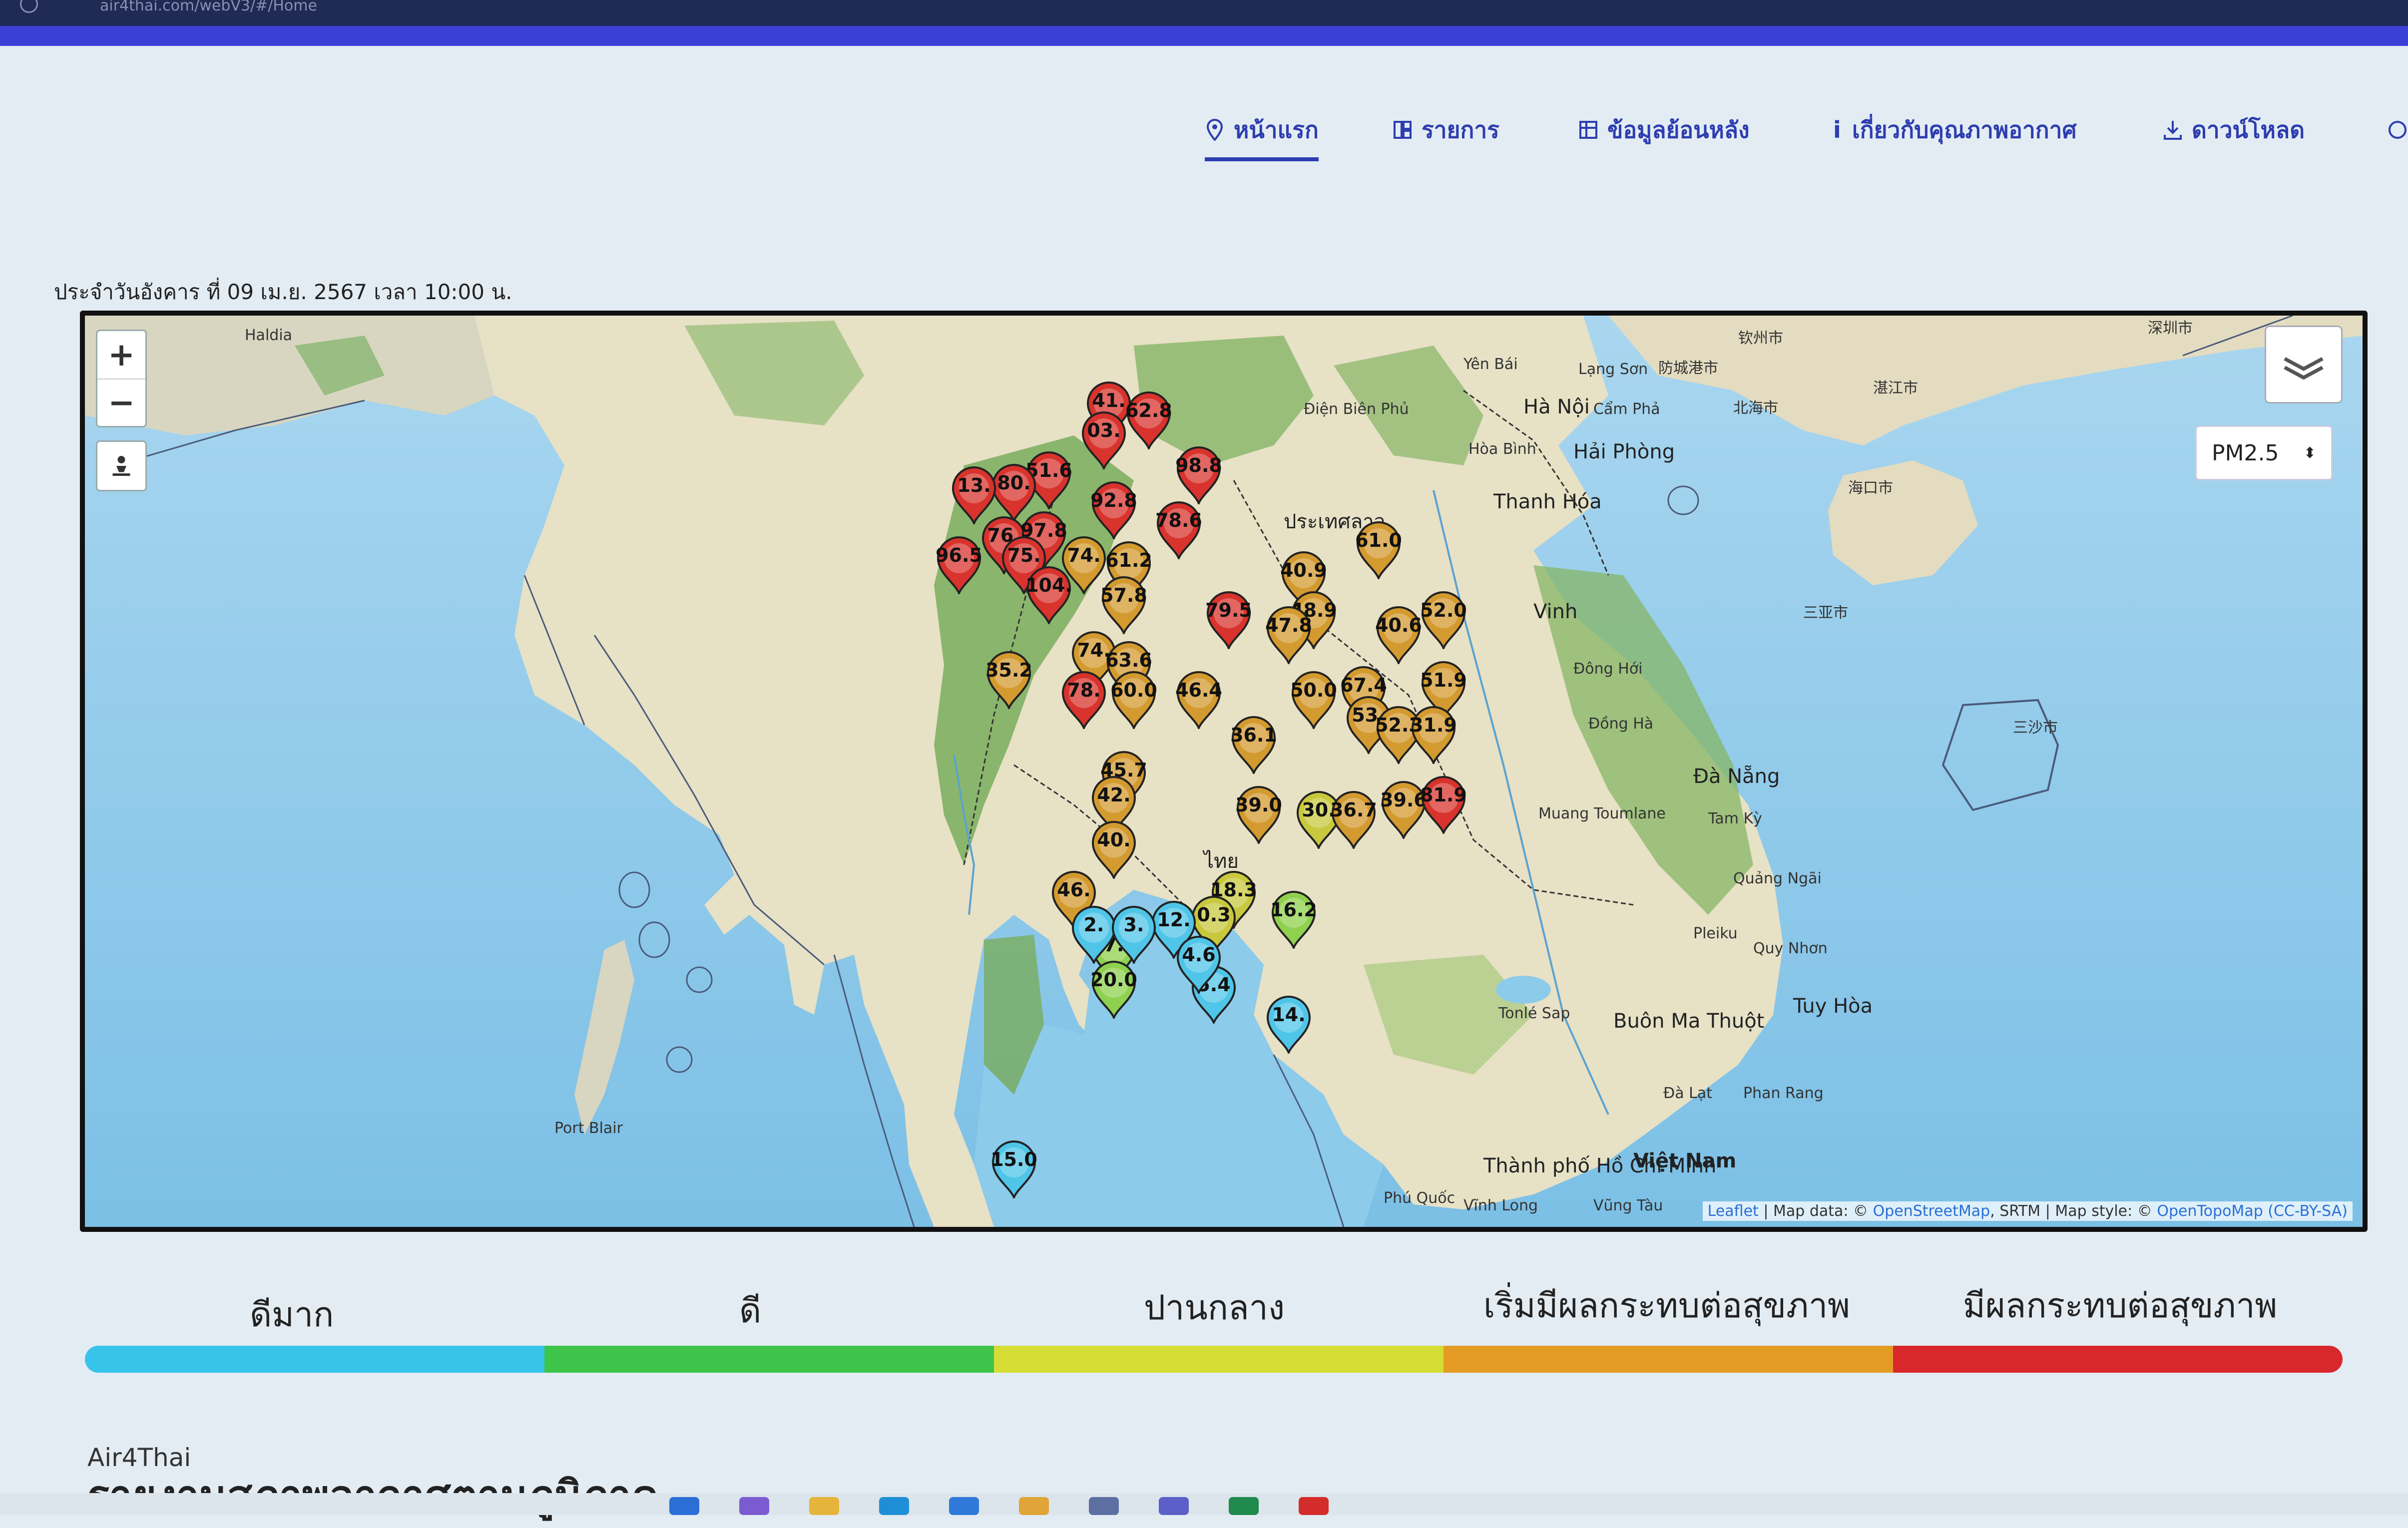  Describe the element at coordinates (1024, 555) in the screenshot. I see `station-value: 75.` at that location.